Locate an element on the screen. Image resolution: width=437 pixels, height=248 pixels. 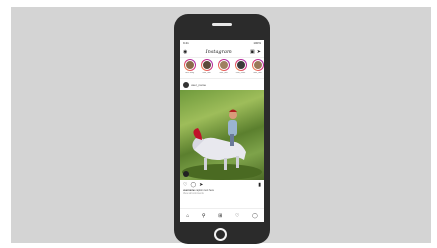
top-bar: ◉ Instagram ▣ ➤ is located at coordinates (222, 52).